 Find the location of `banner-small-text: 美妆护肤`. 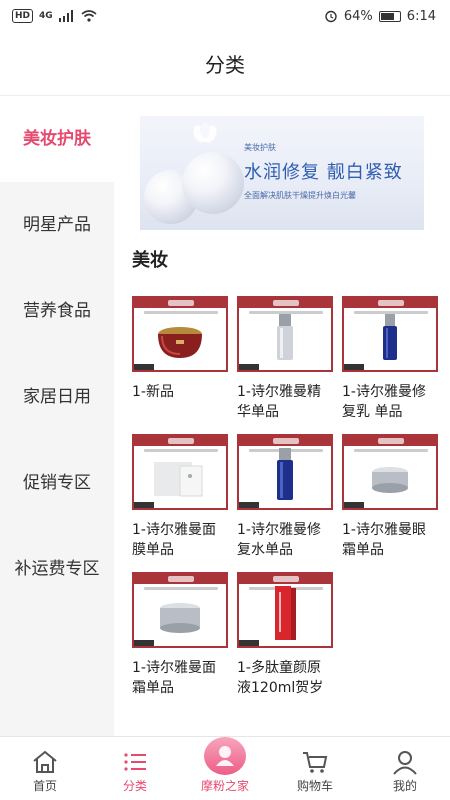

banner-small-text: 美妆护肤 is located at coordinates (260, 147).